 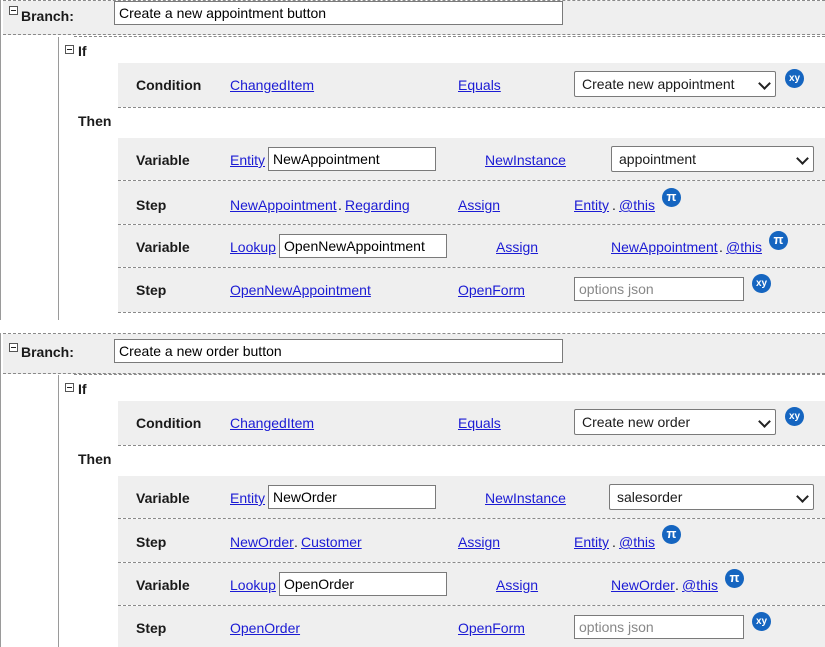 I want to click on variable-row: Variable Entity NewInstance appointment, so click(x=471, y=159).